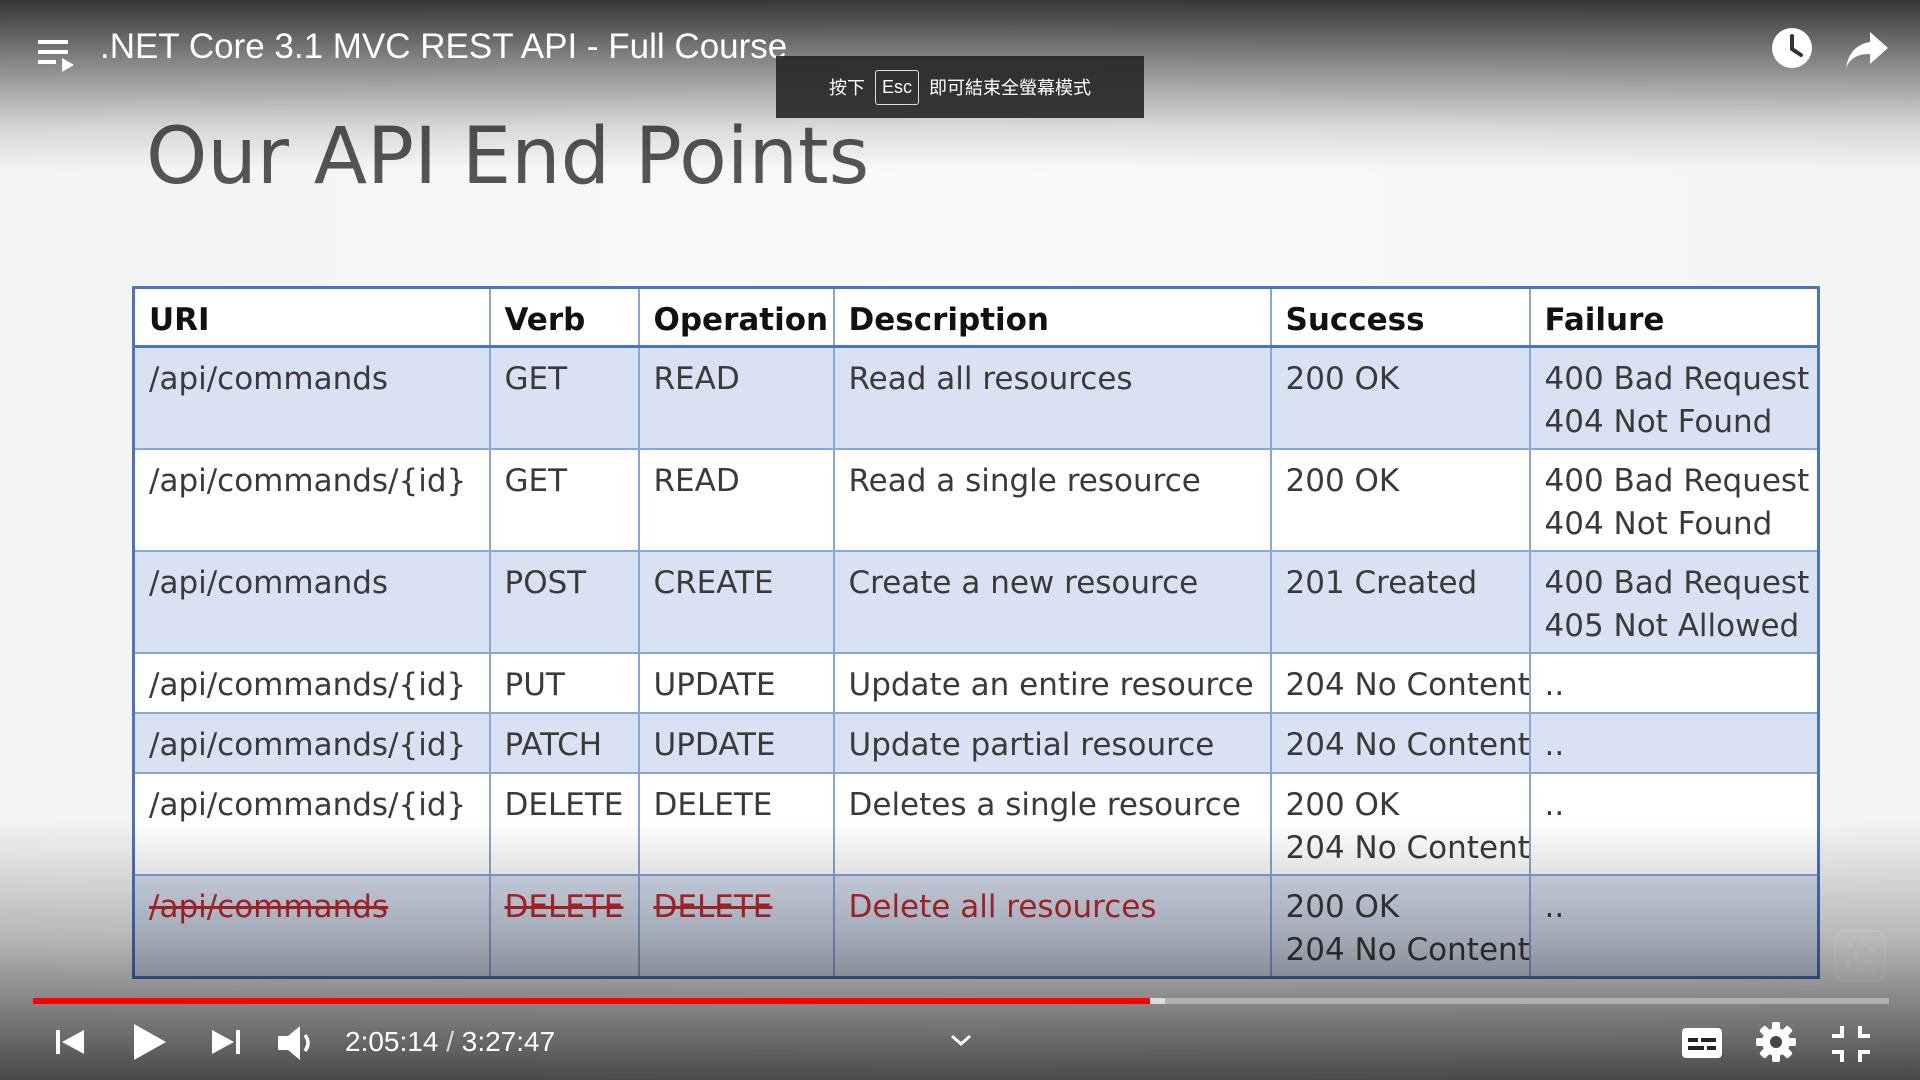 This screenshot has height=1080, width=1920. What do you see at coordinates (1792, 48) in the screenshot?
I see `clock-icon` at bounding box center [1792, 48].